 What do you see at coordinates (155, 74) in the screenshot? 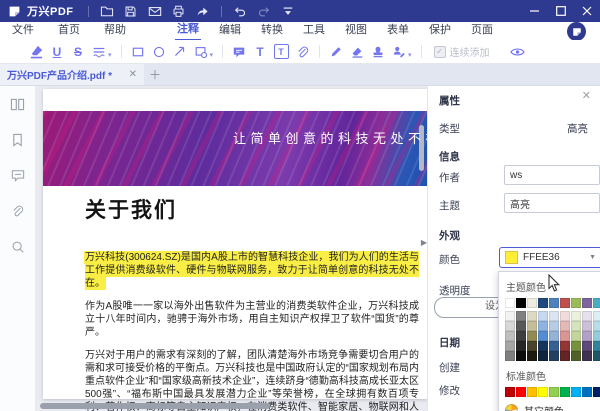
I see `new-tab-icon: ＋` at bounding box center [155, 74].